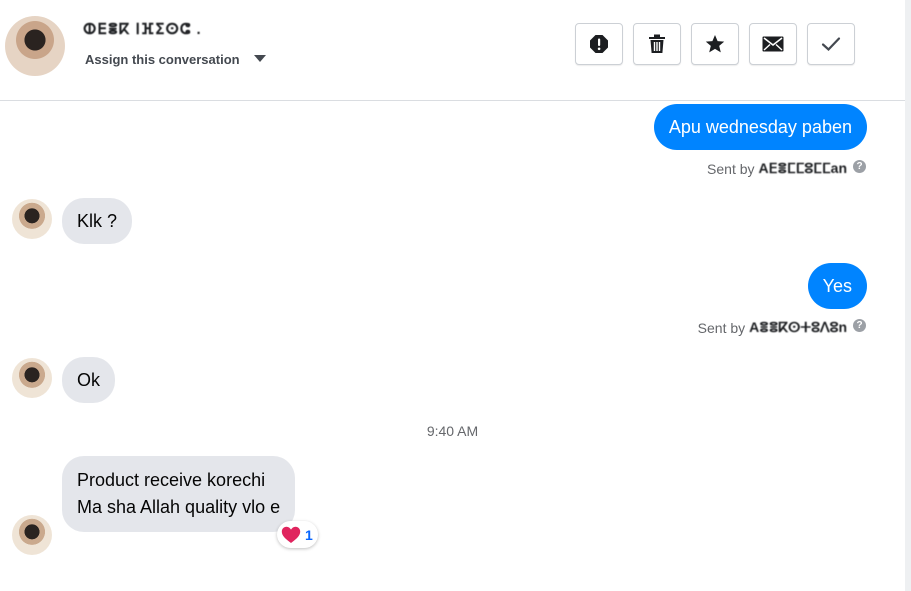  What do you see at coordinates (259, 58) in the screenshot?
I see `caret-down-icon` at bounding box center [259, 58].